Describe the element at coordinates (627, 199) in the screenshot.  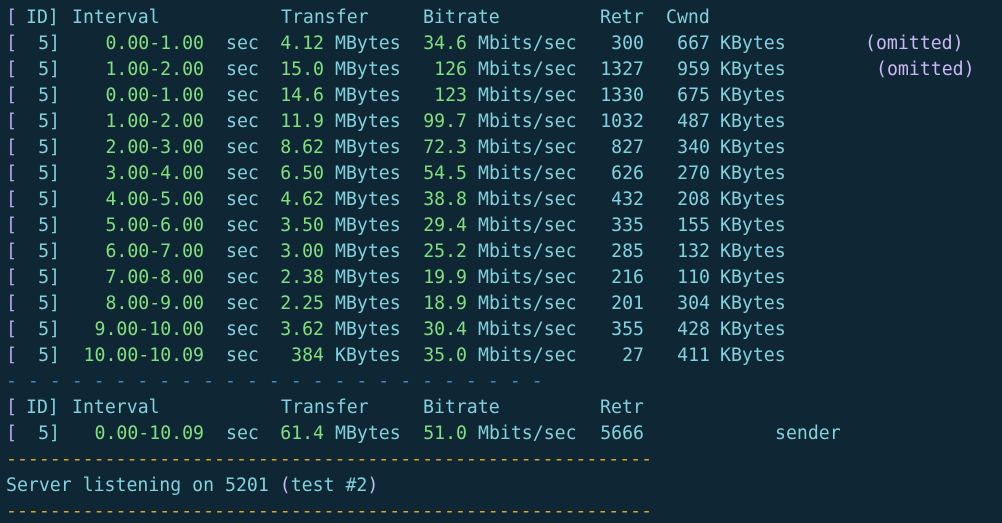
I see `row-retr: 432` at that location.